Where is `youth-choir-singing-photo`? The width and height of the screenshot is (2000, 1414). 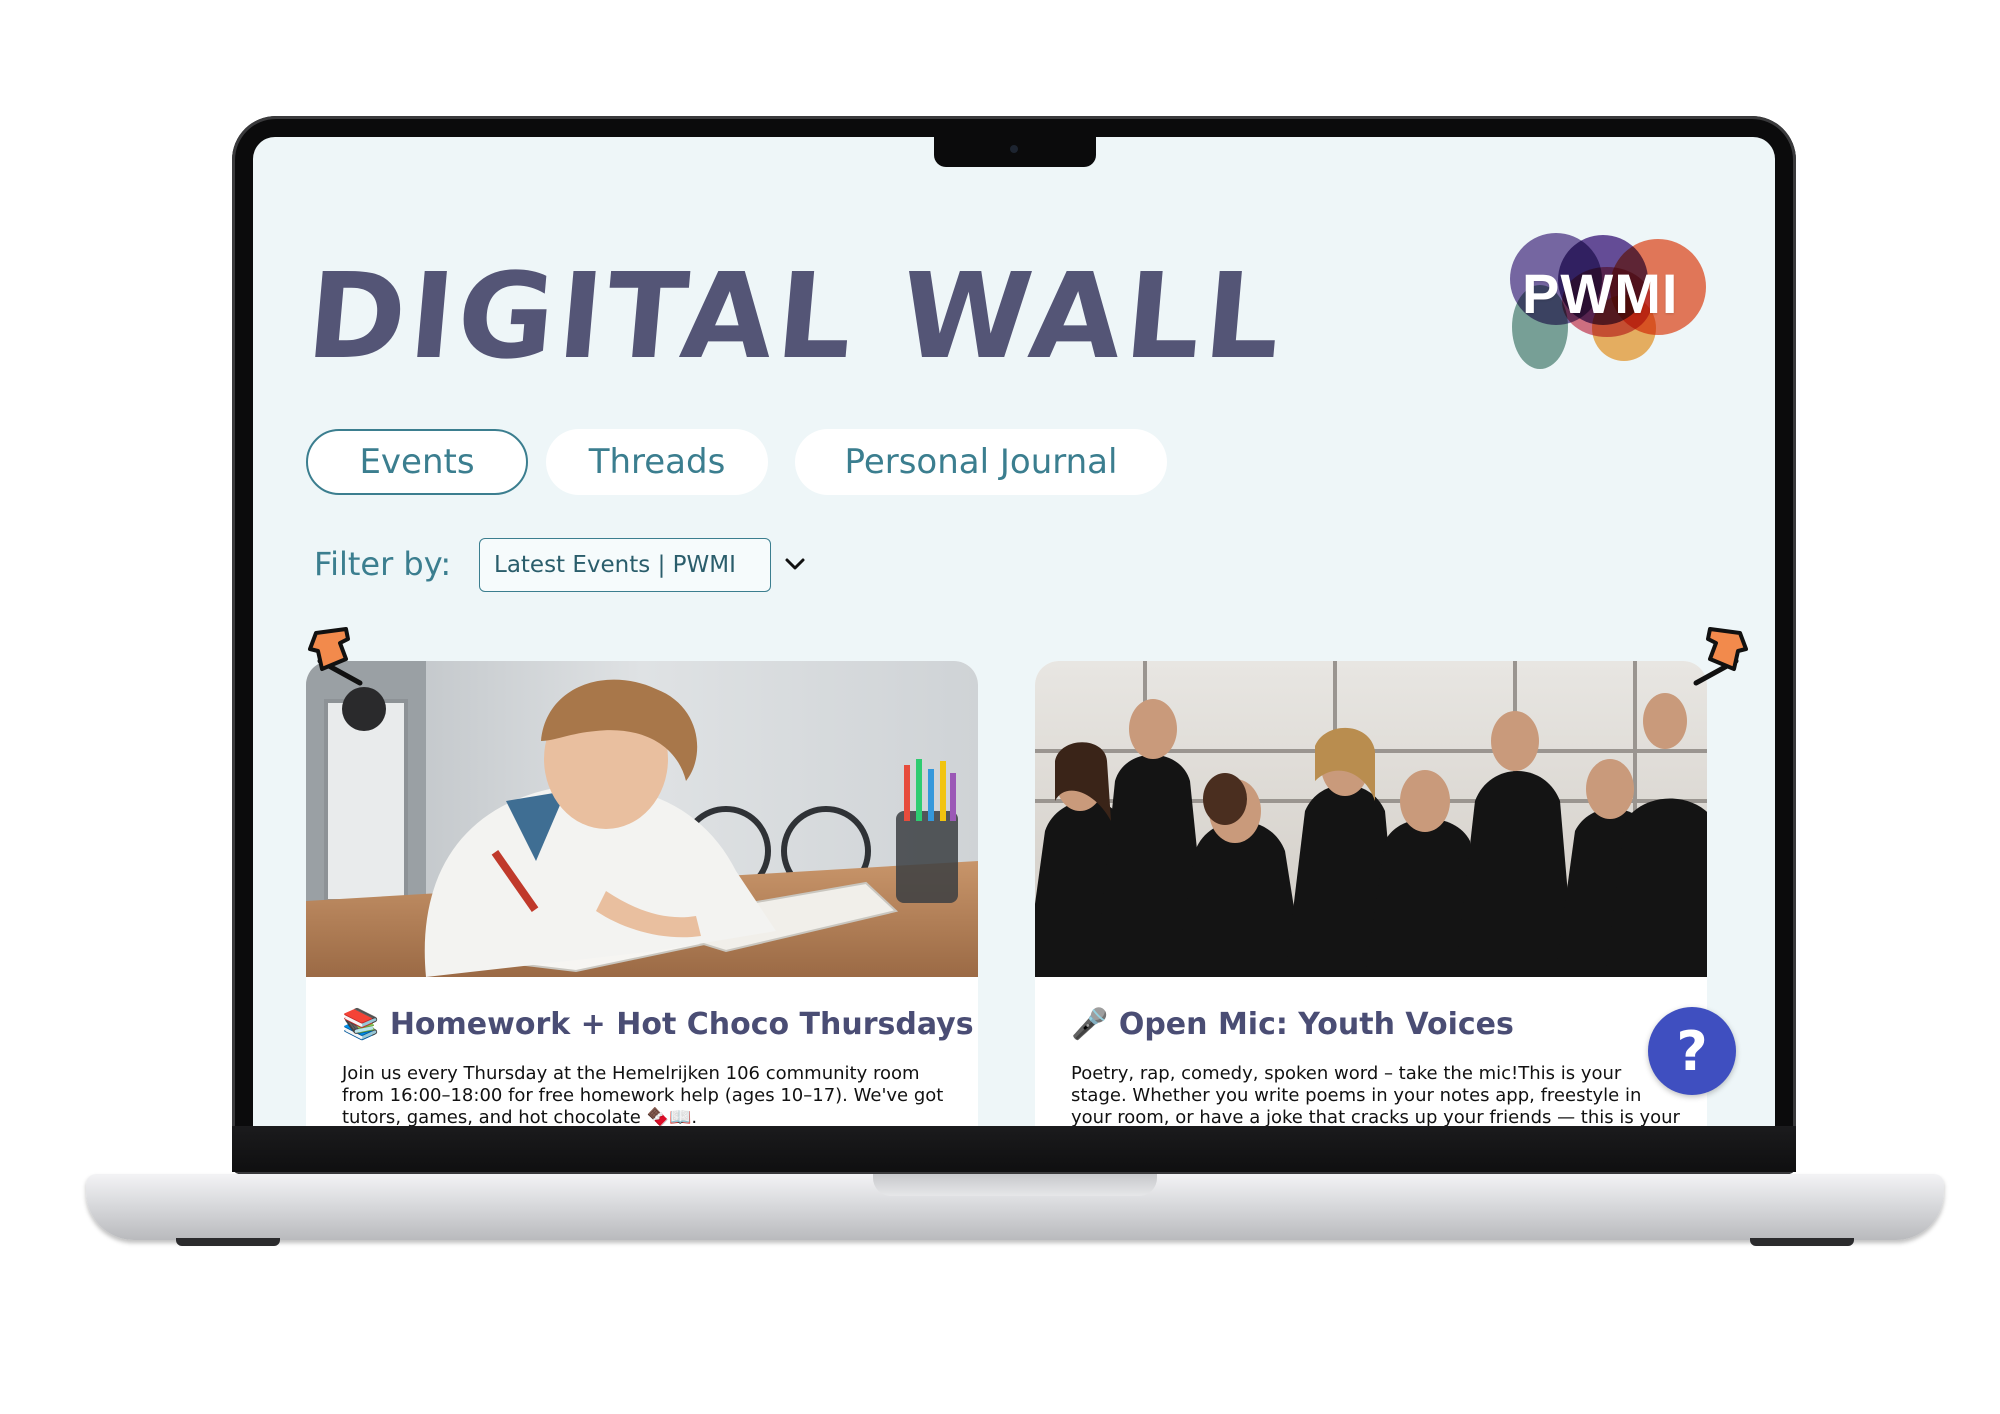 youth-choir-singing-photo is located at coordinates (1371, 819).